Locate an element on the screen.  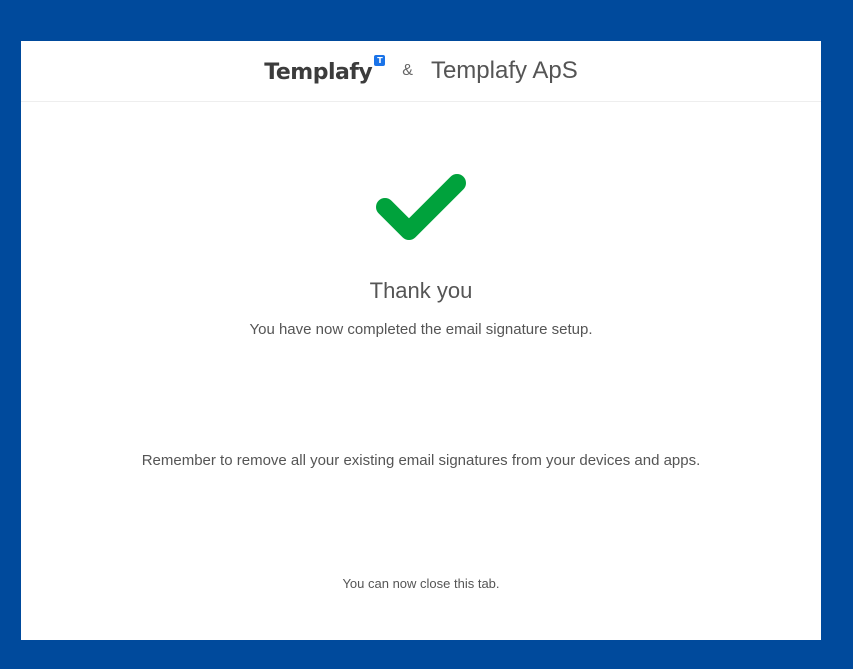
templafy-logo: Templafy T is located at coordinates (325, 69).